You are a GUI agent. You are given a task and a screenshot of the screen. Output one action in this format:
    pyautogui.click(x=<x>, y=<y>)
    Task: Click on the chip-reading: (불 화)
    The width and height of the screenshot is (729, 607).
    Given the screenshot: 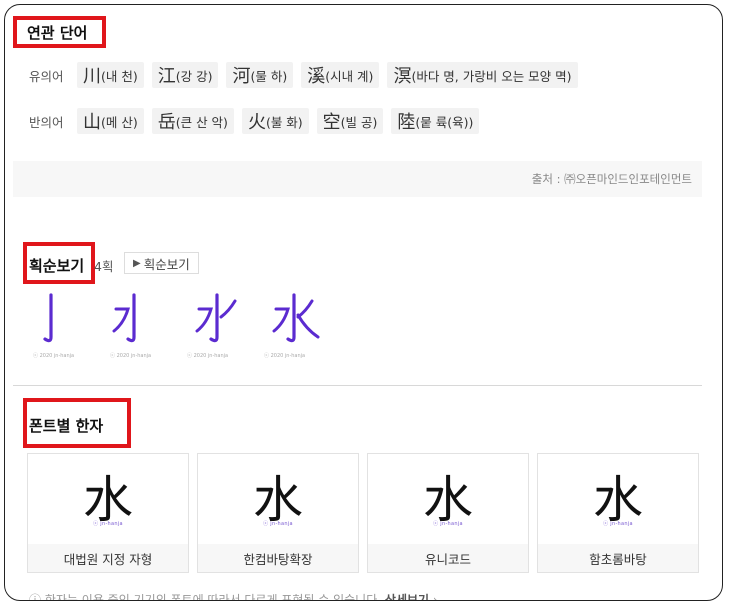 What is the action you would take?
    pyautogui.click(x=284, y=122)
    